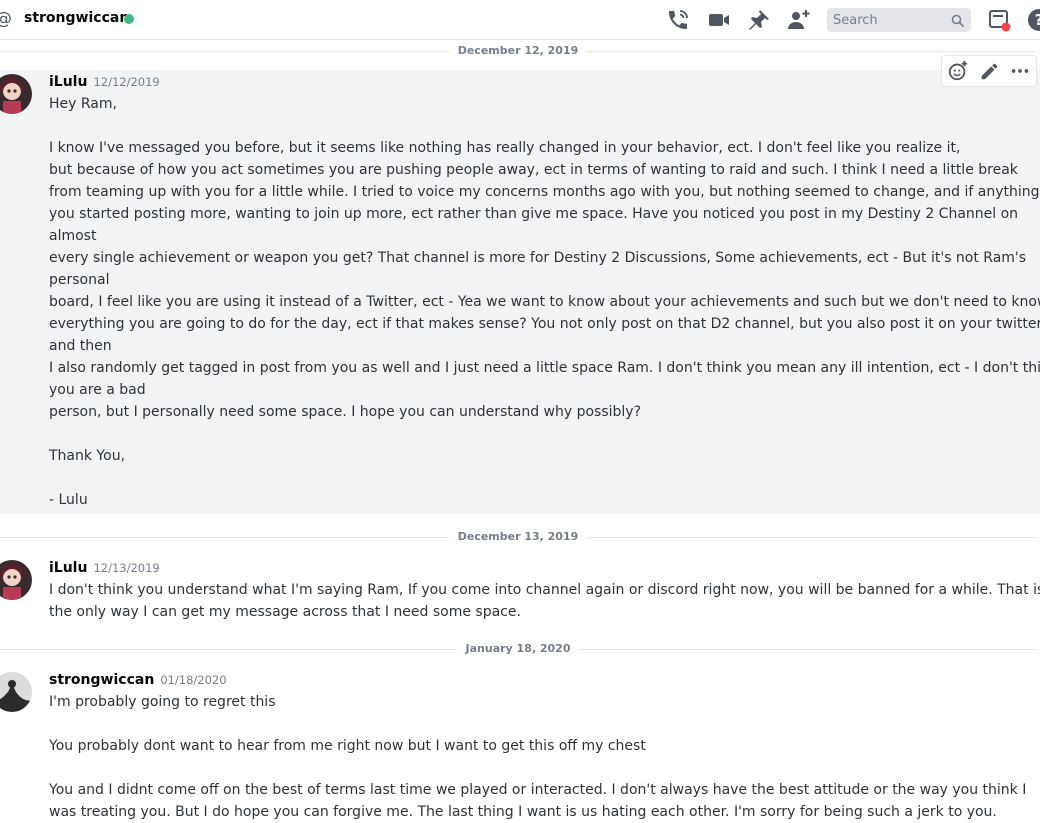 This screenshot has width=1040, height=823. I want to click on message-author: iLulu 12/12/2019, so click(104, 82).